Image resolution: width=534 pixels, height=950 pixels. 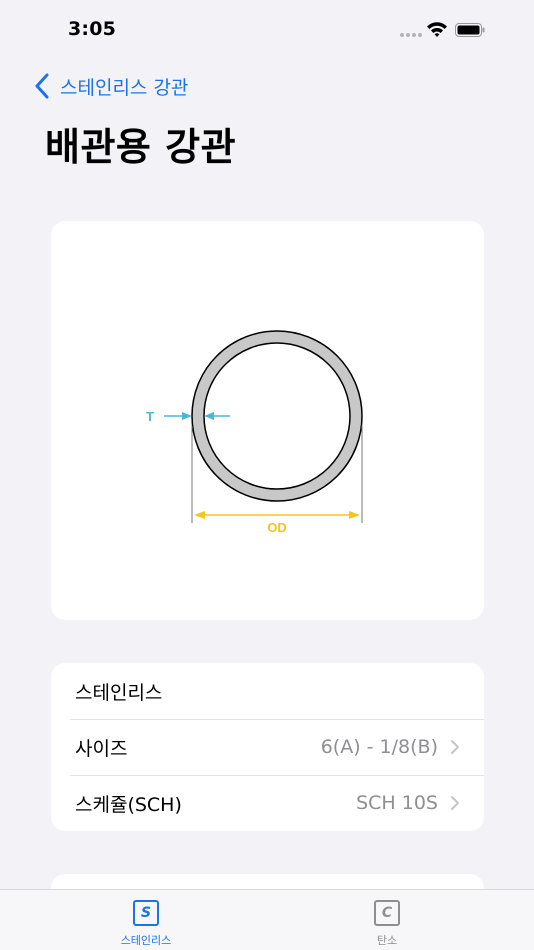 What do you see at coordinates (101, 748) in the screenshot?
I see `size-label: 사이즈` at bounding box center [101, 748].